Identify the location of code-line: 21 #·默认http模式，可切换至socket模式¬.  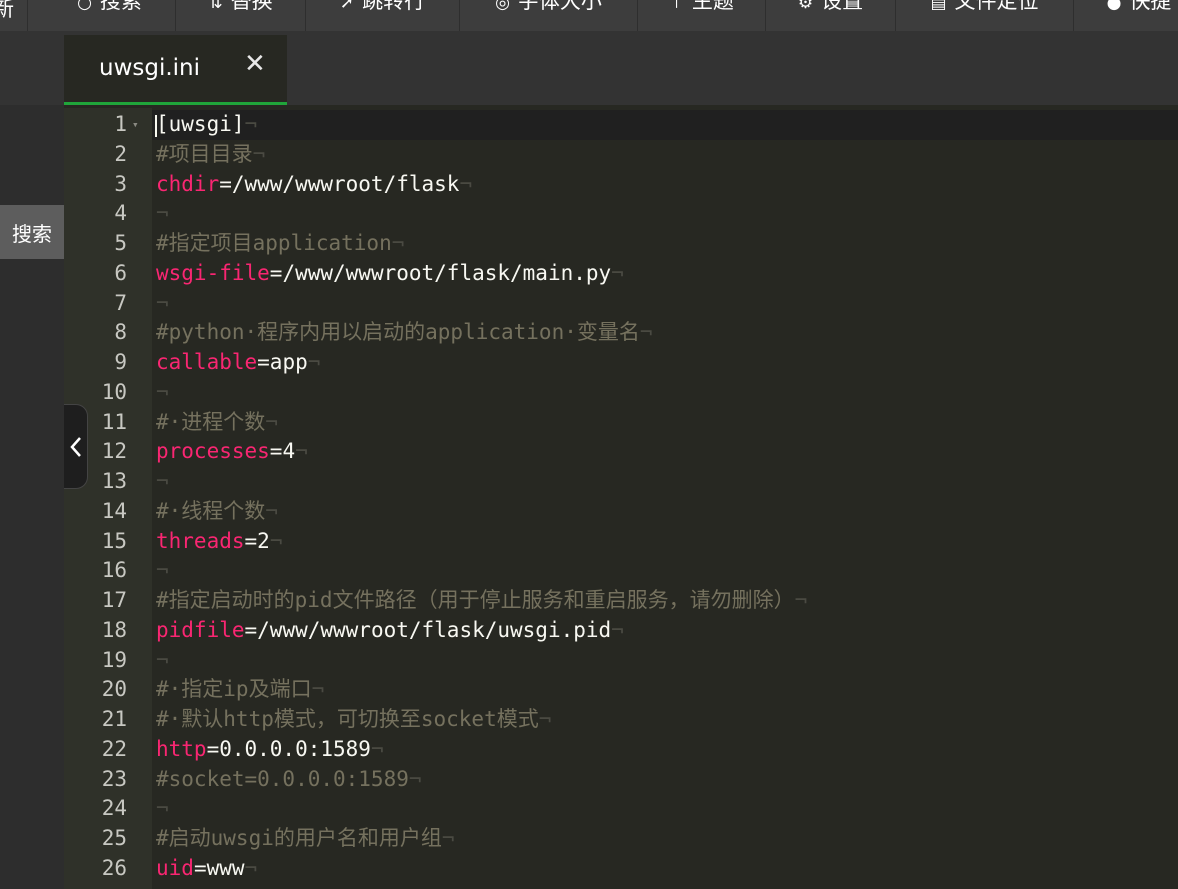
(621, 720).